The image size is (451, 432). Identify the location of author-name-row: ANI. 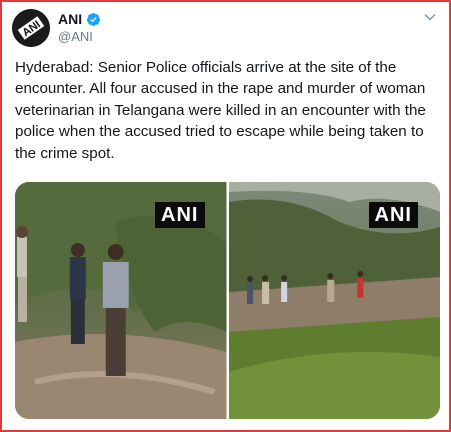
(79, 19).